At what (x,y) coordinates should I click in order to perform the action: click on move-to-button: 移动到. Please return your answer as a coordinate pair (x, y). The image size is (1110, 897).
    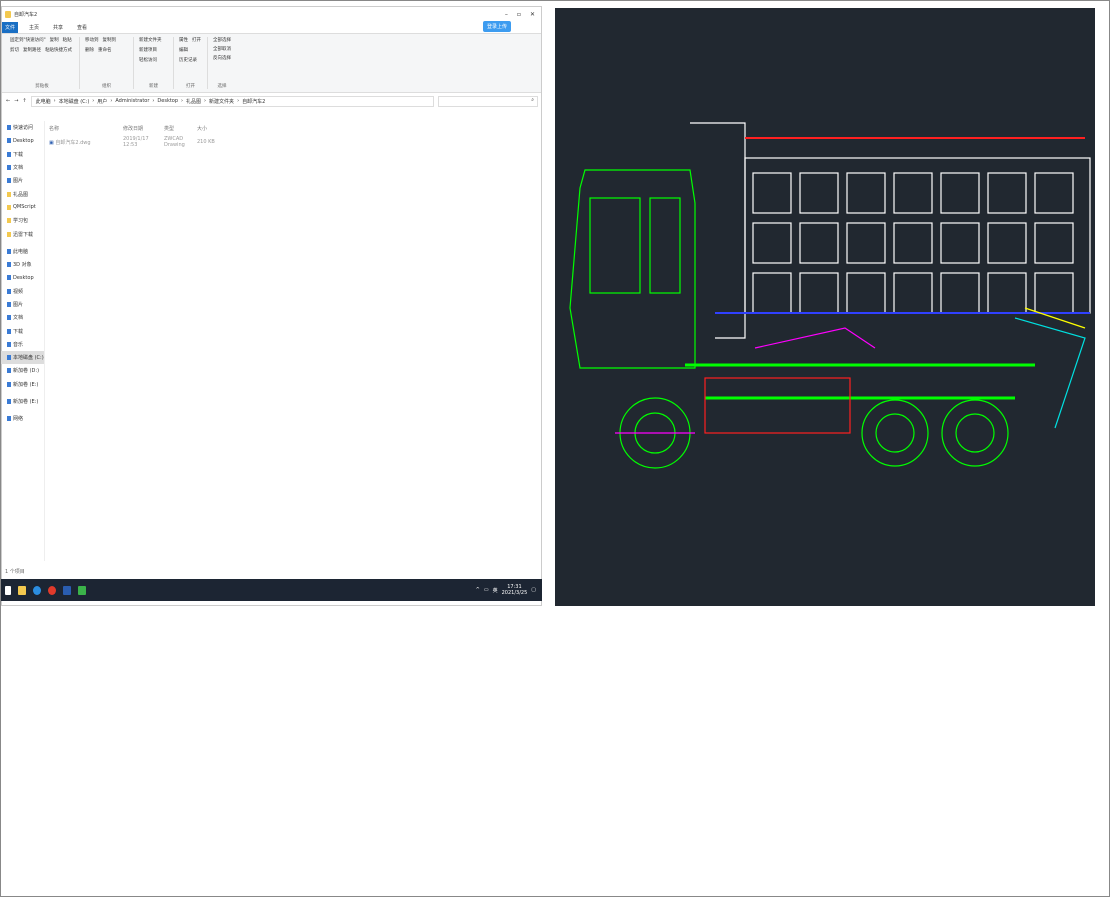
    Looking at the image, I should click on (92, 40).